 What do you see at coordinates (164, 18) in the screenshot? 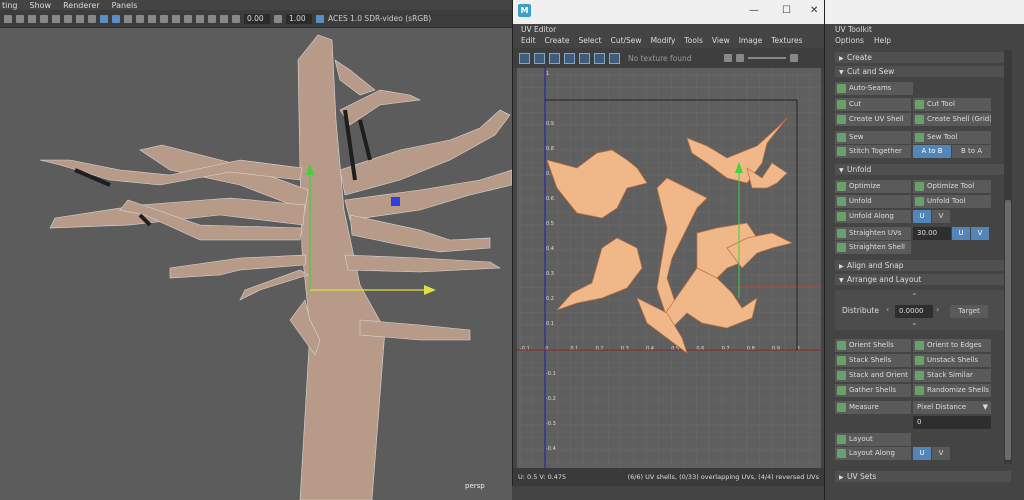
I see `isolate-icon` at bounding box center [164, 18].